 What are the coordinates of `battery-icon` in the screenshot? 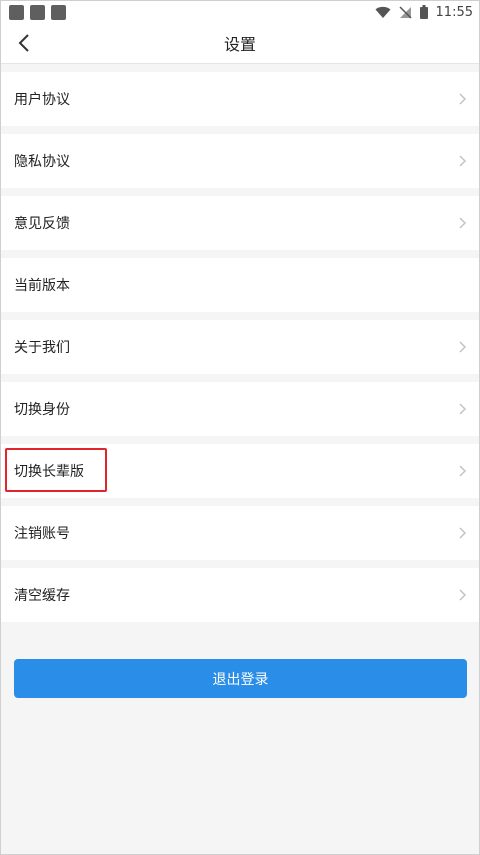 It's located at (423, 12).